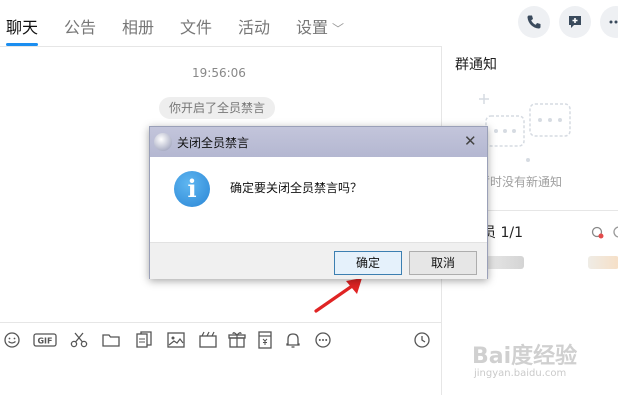  Describe the element at coordinates (219, 73) in the screenshot. I see `message-timestamp: 19:56:06` at that location.